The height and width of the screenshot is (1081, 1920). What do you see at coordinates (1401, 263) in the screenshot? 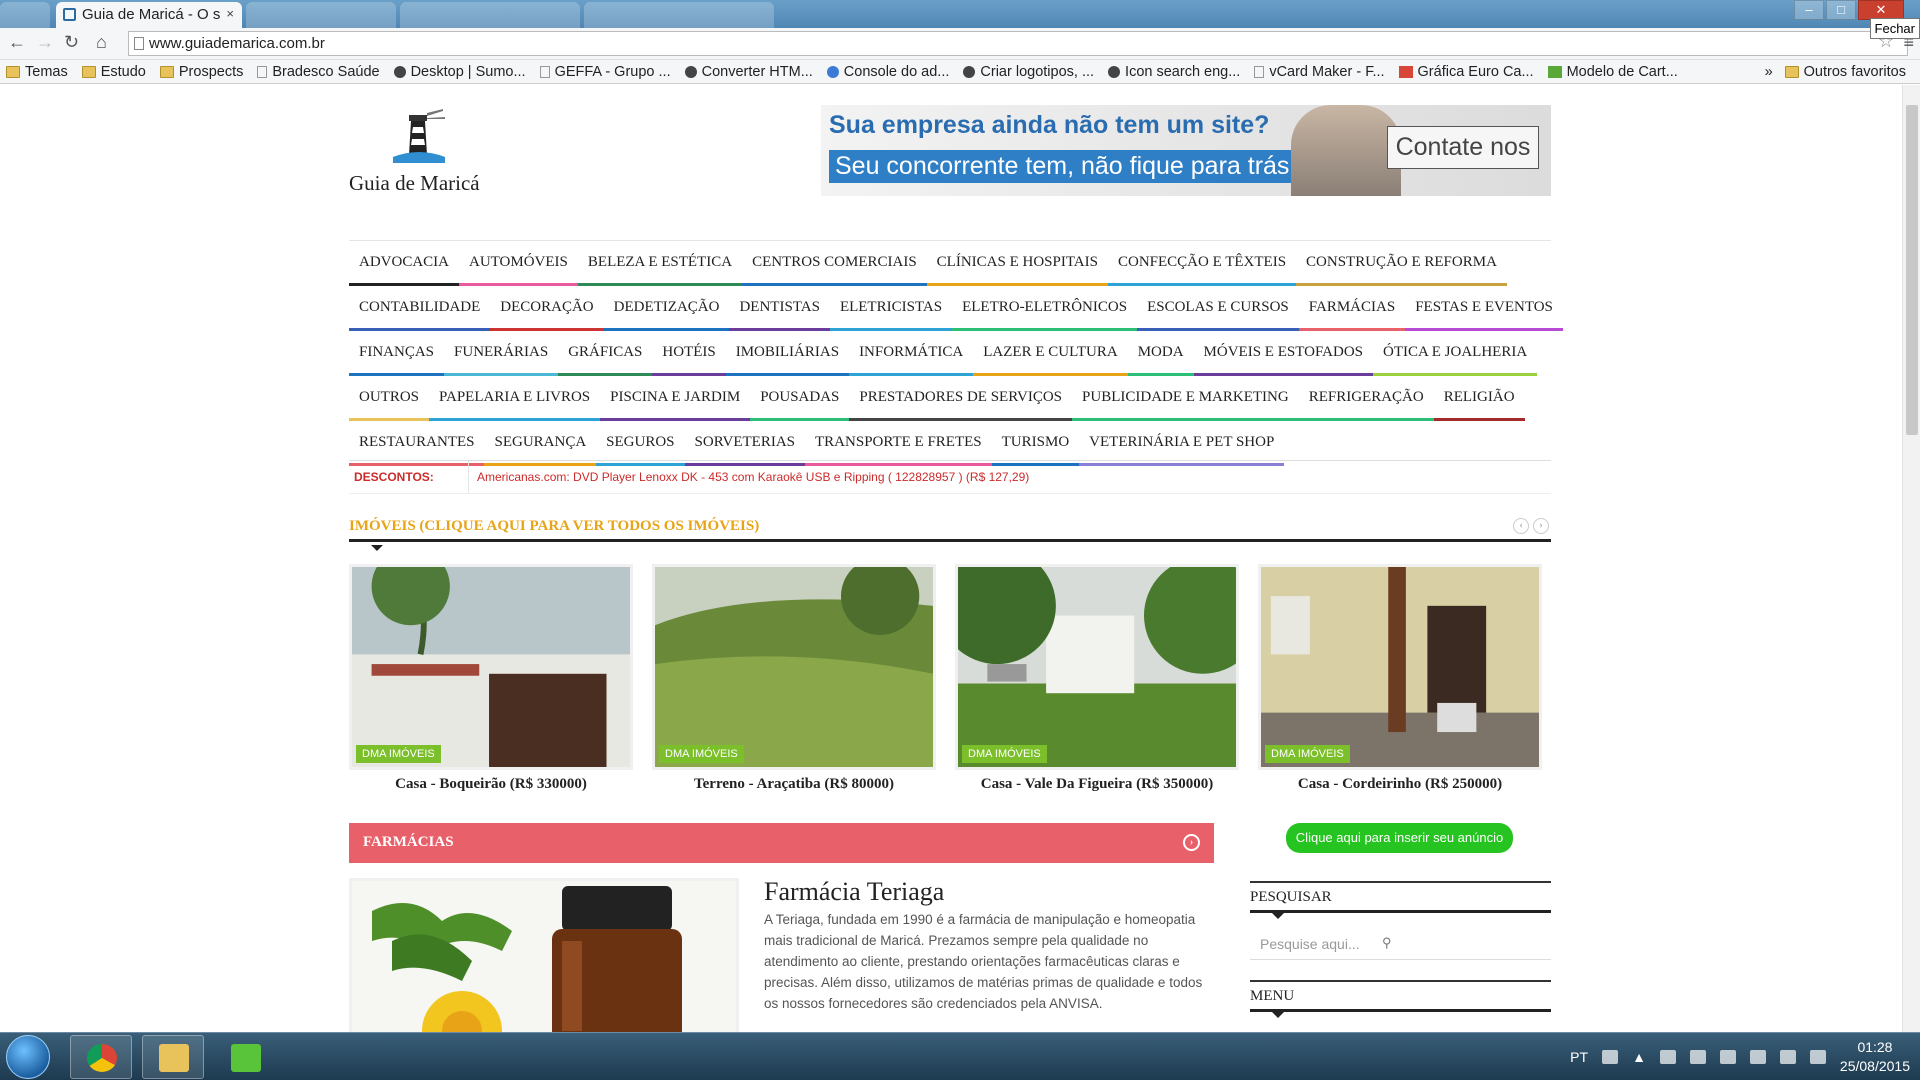
I see `category-link: CONSTRUÇÃO E REFORMA` at bounding box center [1401, 263].